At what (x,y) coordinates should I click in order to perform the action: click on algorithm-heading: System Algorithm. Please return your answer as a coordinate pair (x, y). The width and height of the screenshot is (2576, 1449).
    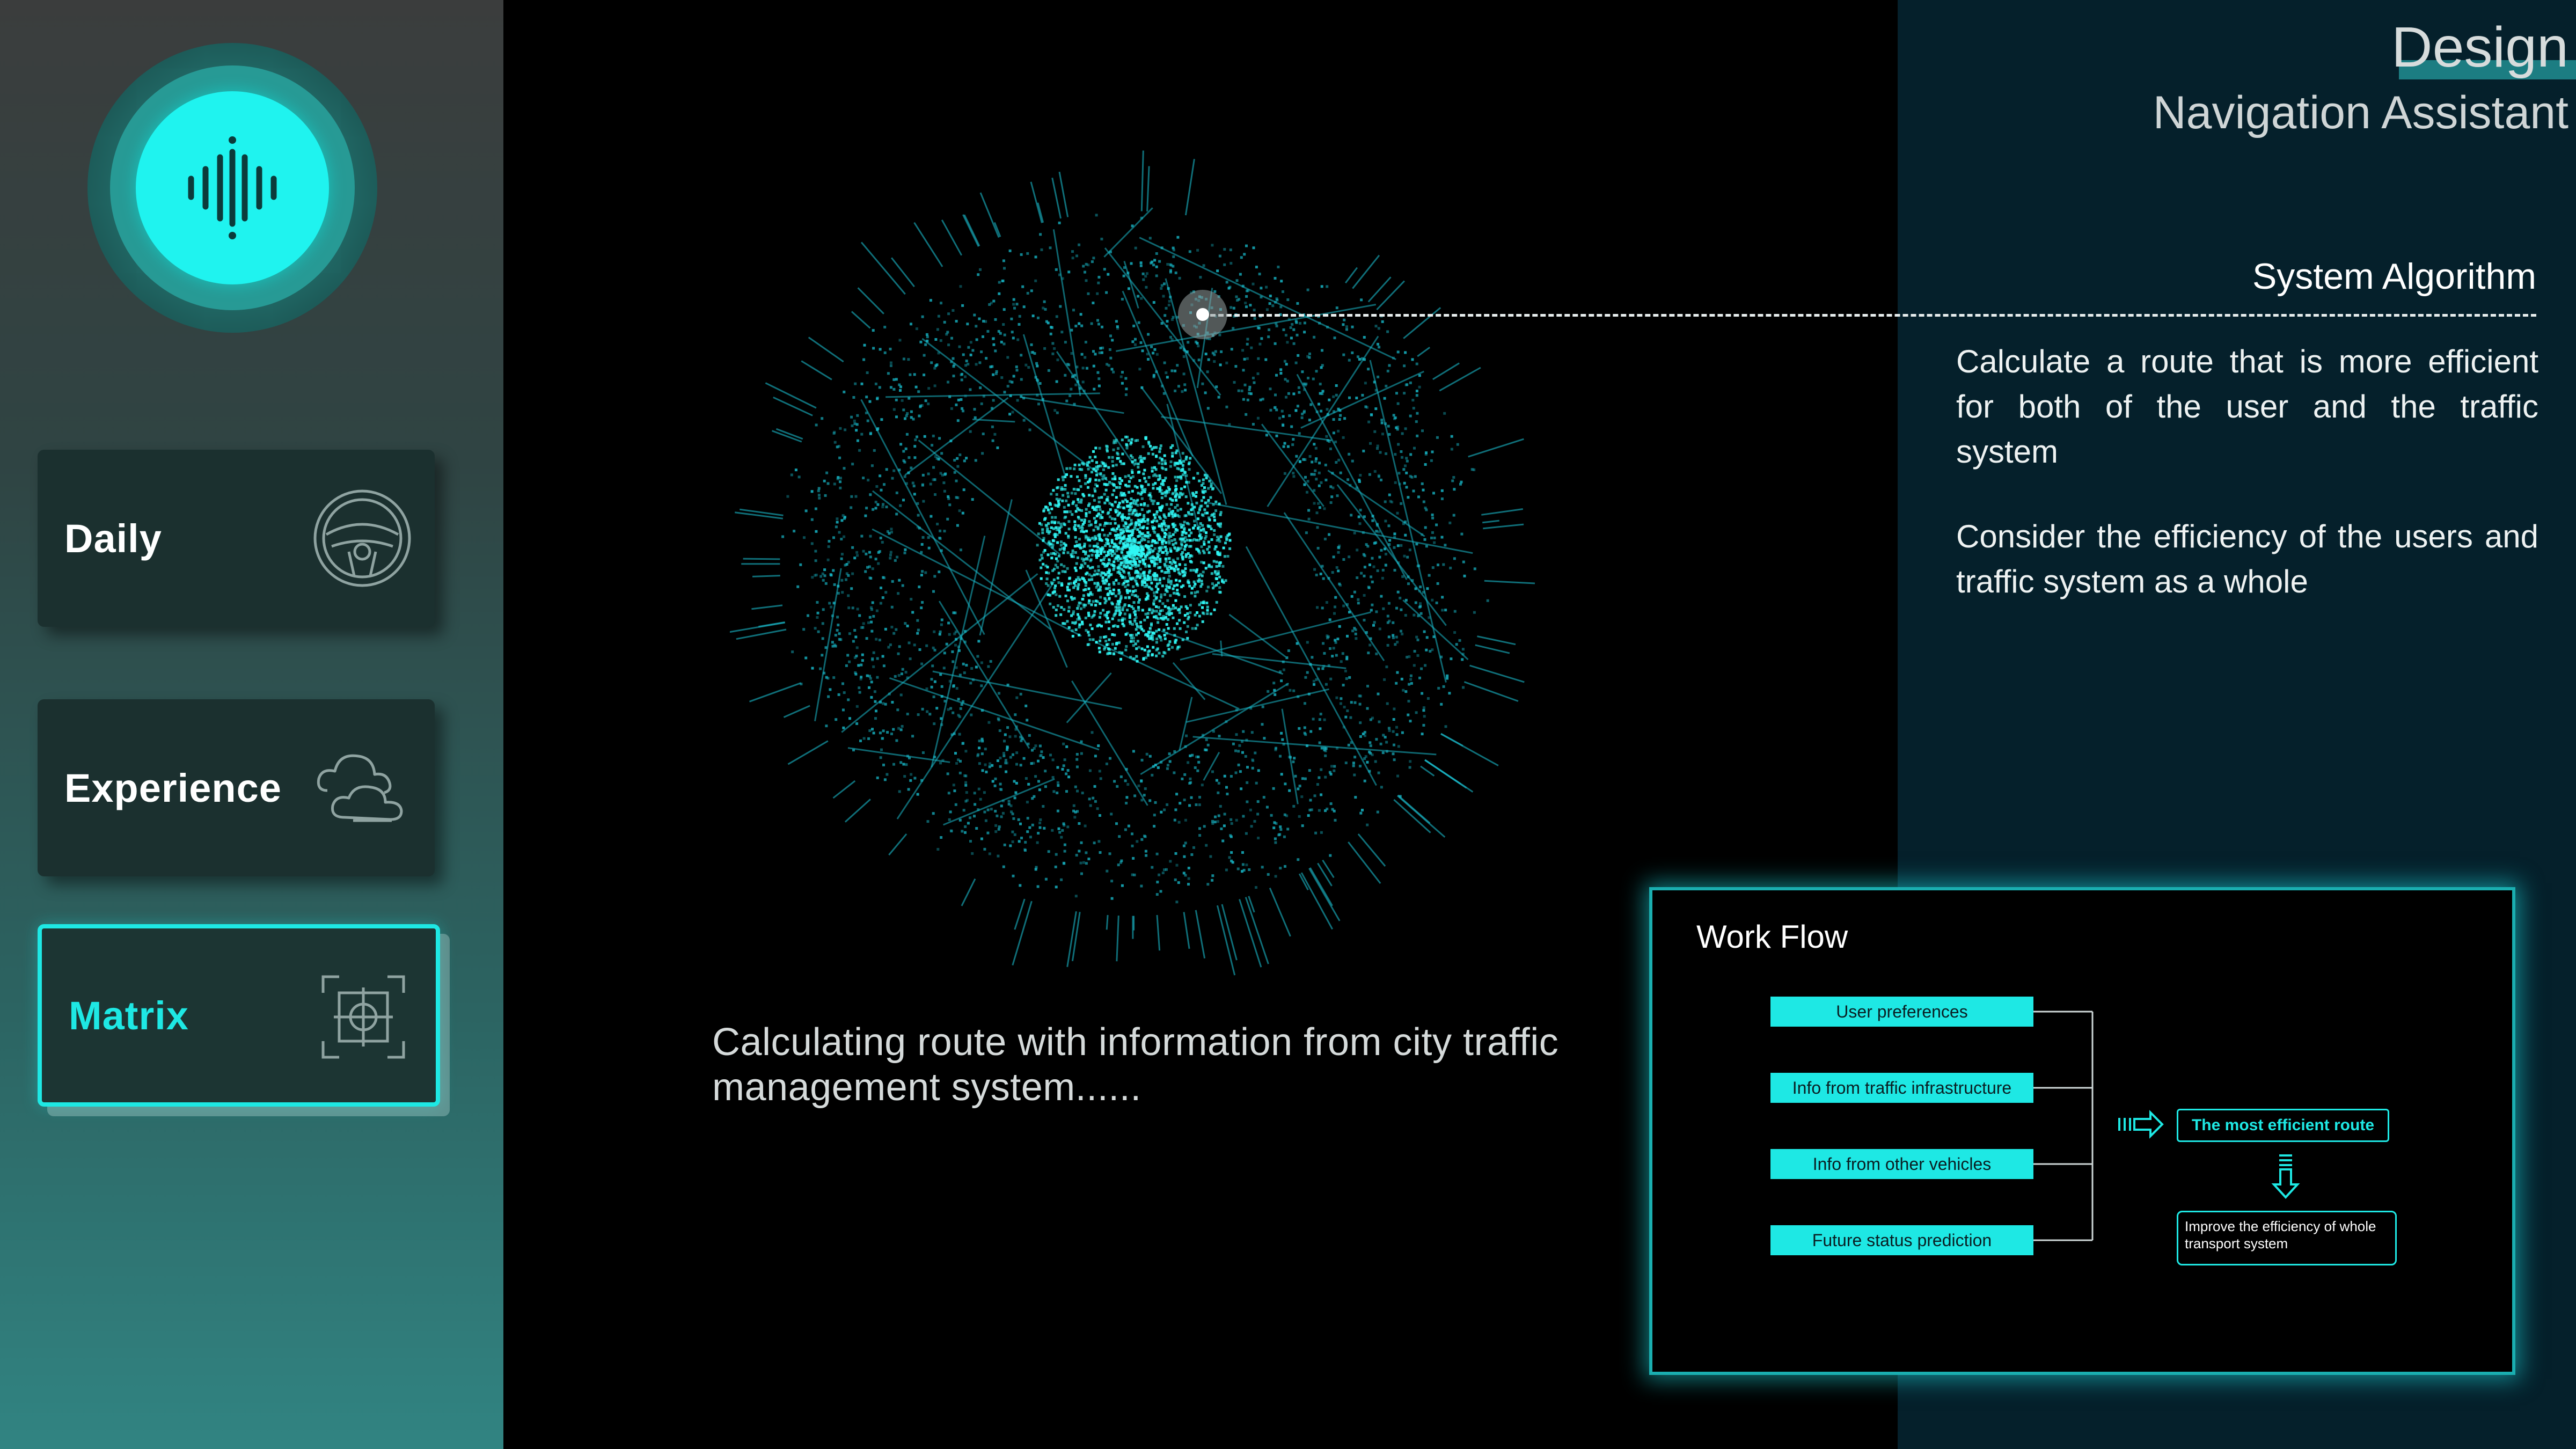
    Looking at the image, I should click on (2394, 276).